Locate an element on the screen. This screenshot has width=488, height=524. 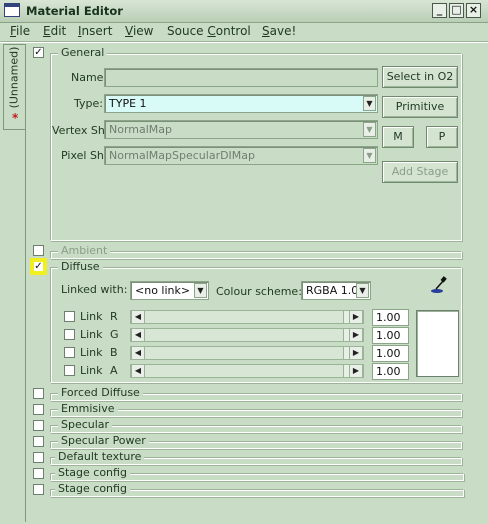
maximize-button: □ is located at coordinates (456, 10).